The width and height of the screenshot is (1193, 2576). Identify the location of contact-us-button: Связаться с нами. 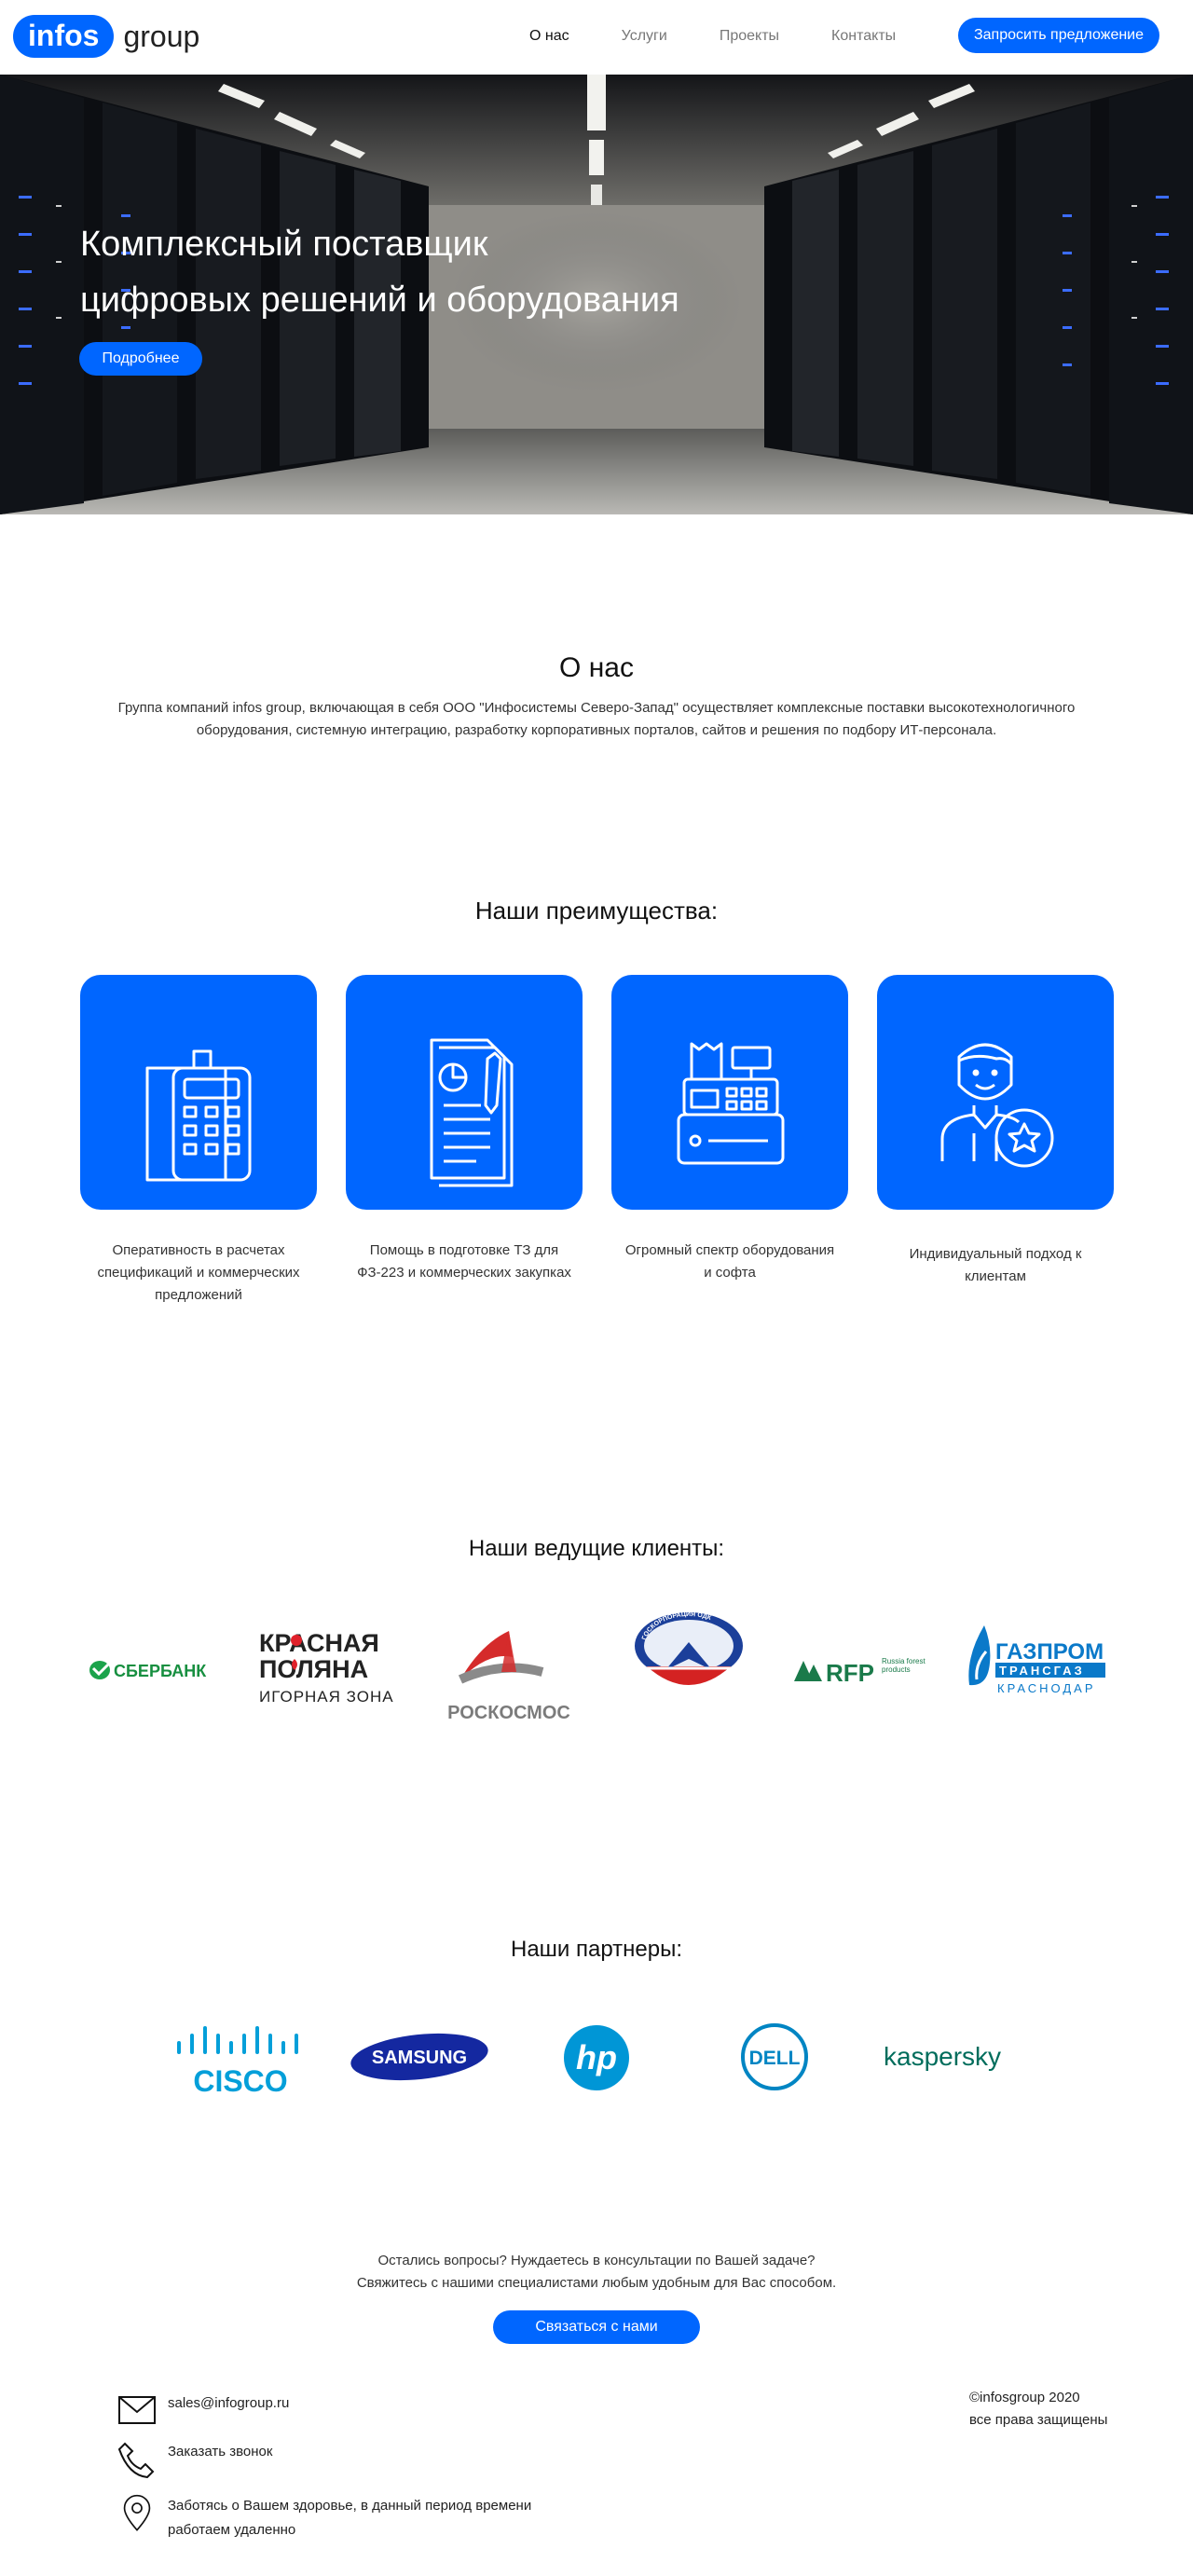
(596, 2327).